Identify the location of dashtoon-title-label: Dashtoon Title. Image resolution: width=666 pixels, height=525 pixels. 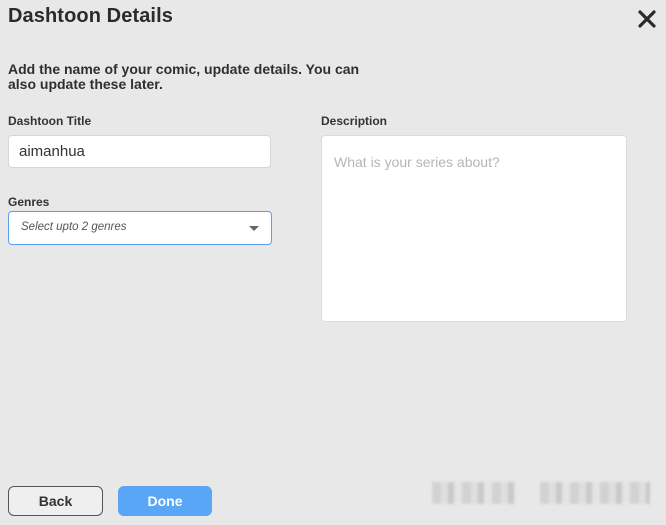
(50, 121).